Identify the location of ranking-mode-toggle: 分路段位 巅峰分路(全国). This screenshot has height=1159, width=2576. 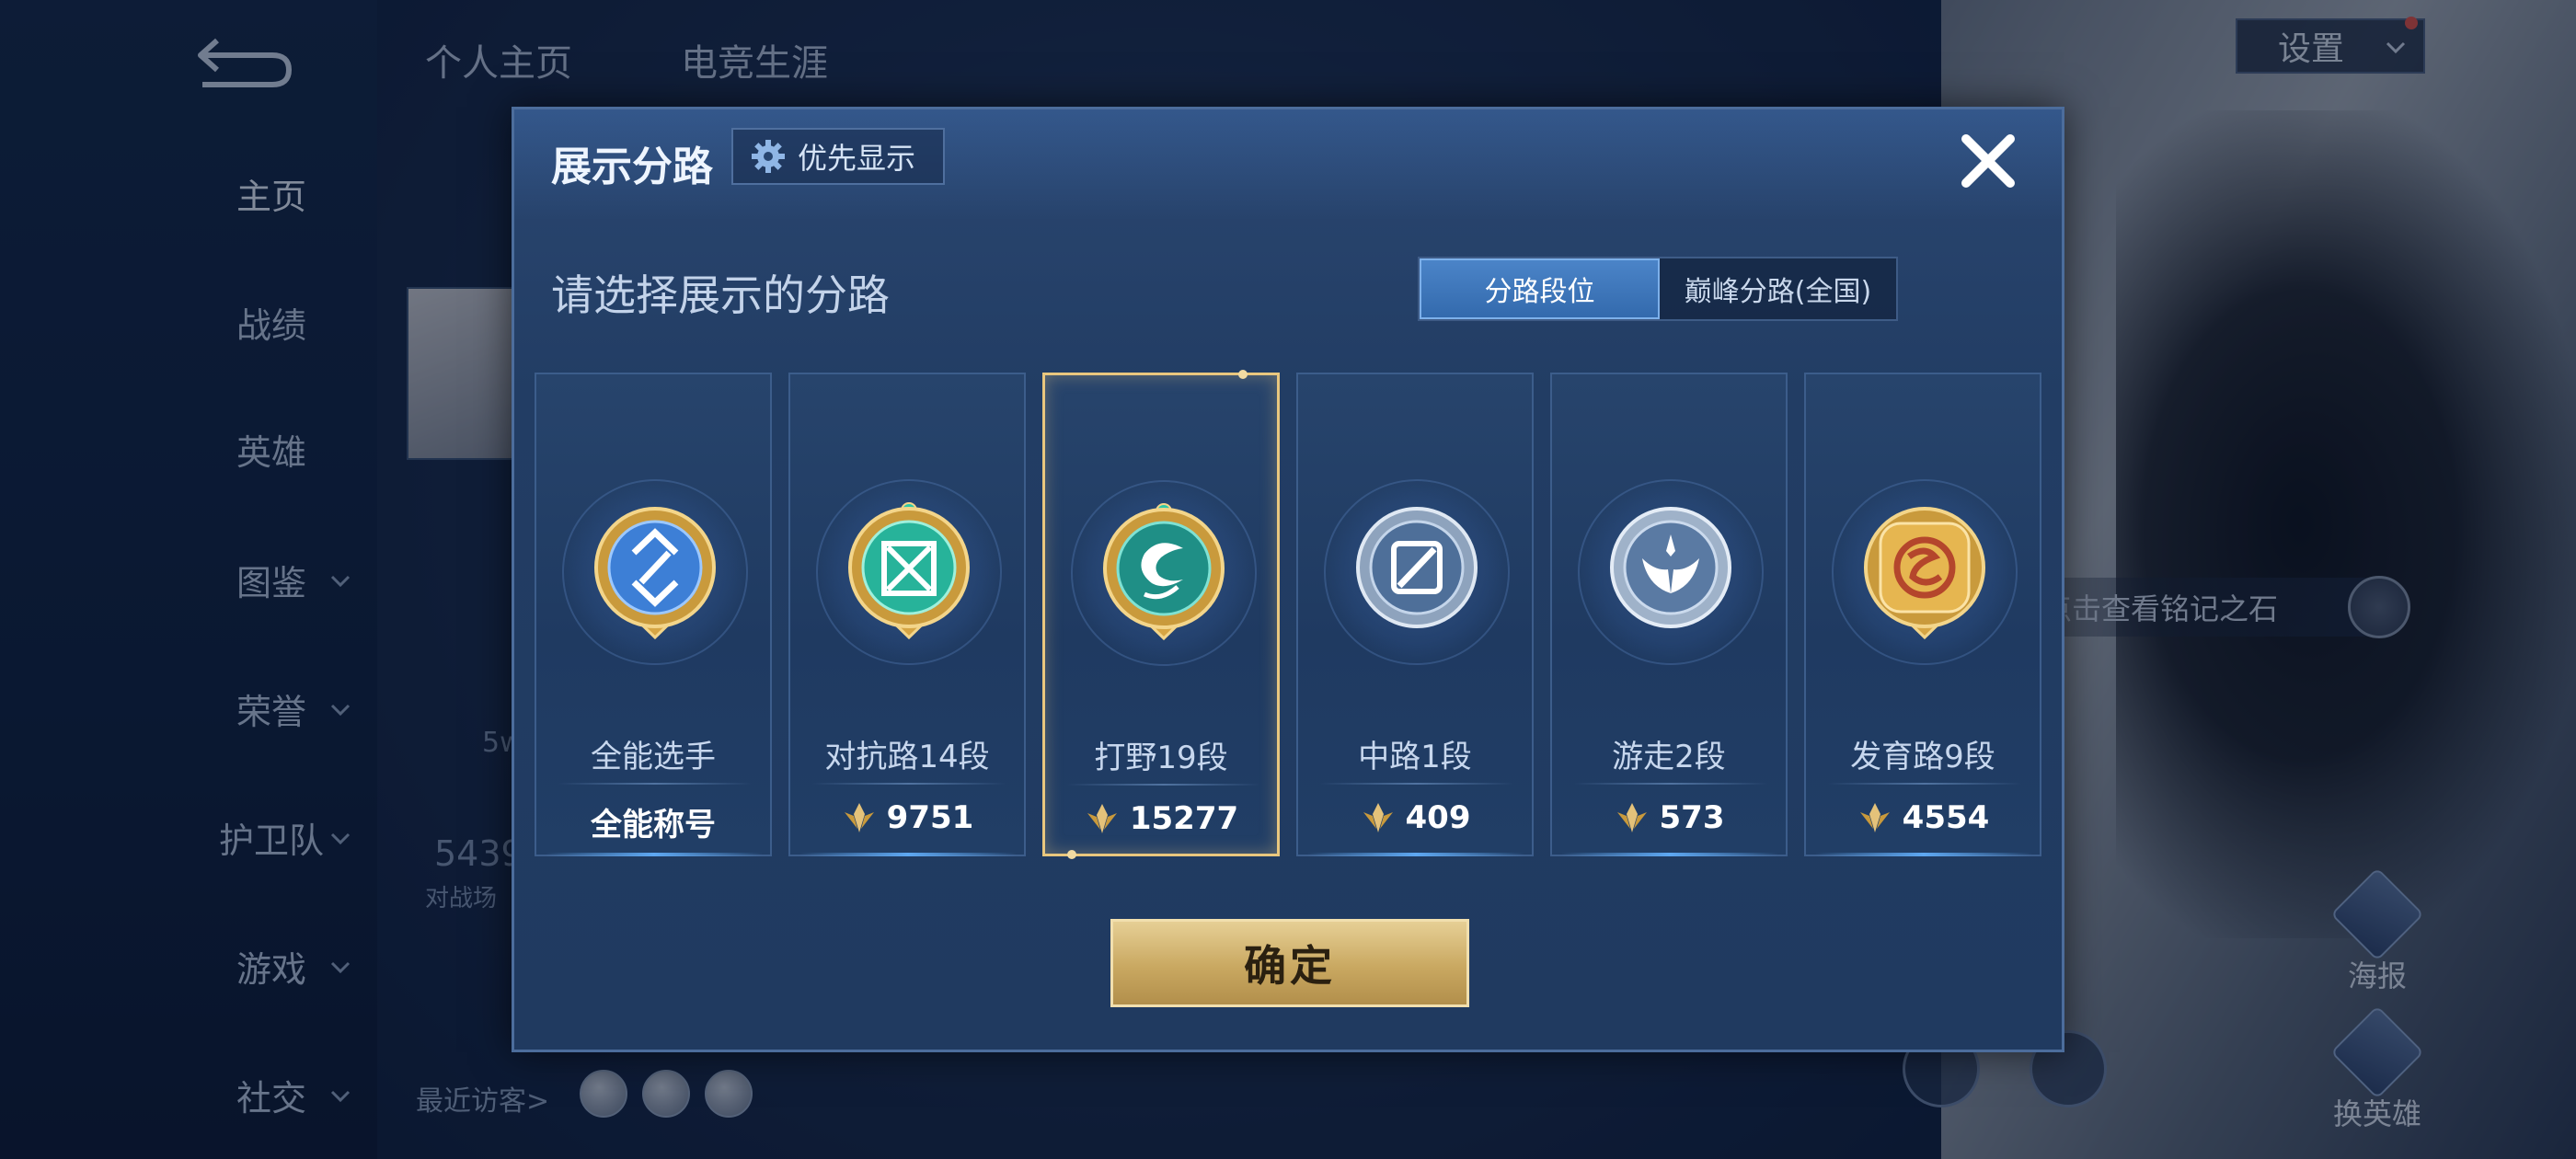
(1658, 289).